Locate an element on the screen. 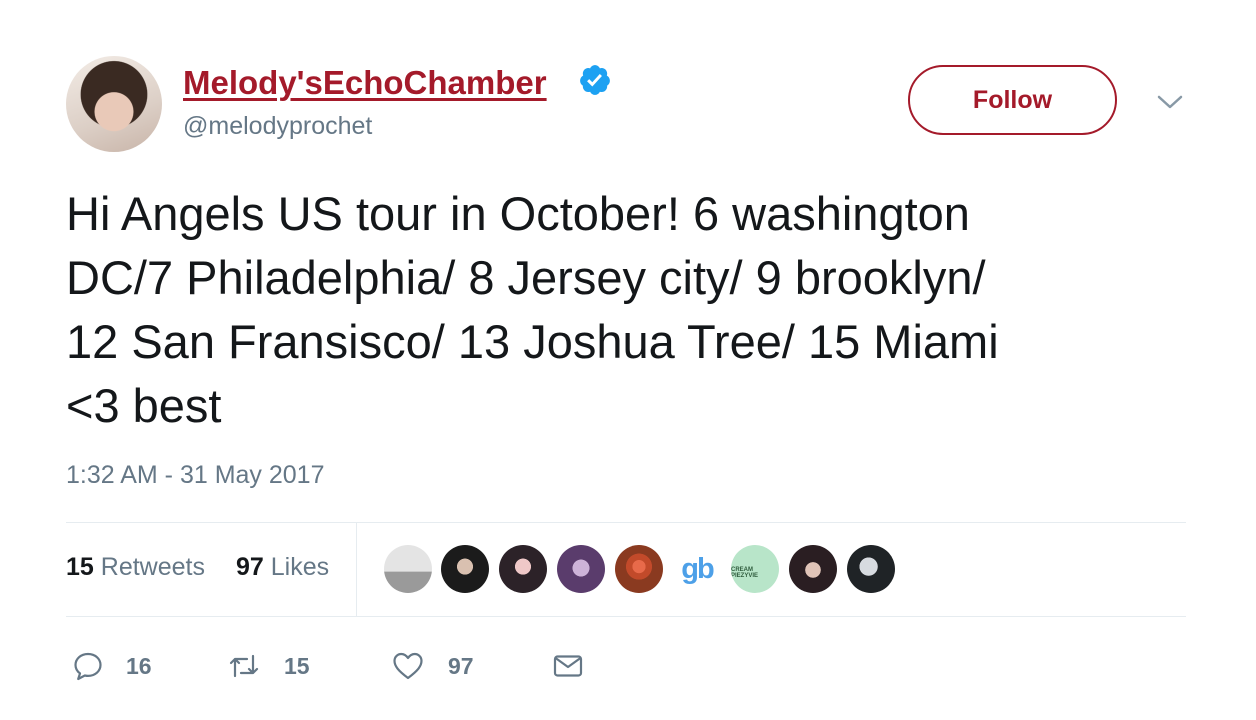 The height and width of the screenshot is (720, 1256). verified-badge-icon is located at coordinates (595, 80).